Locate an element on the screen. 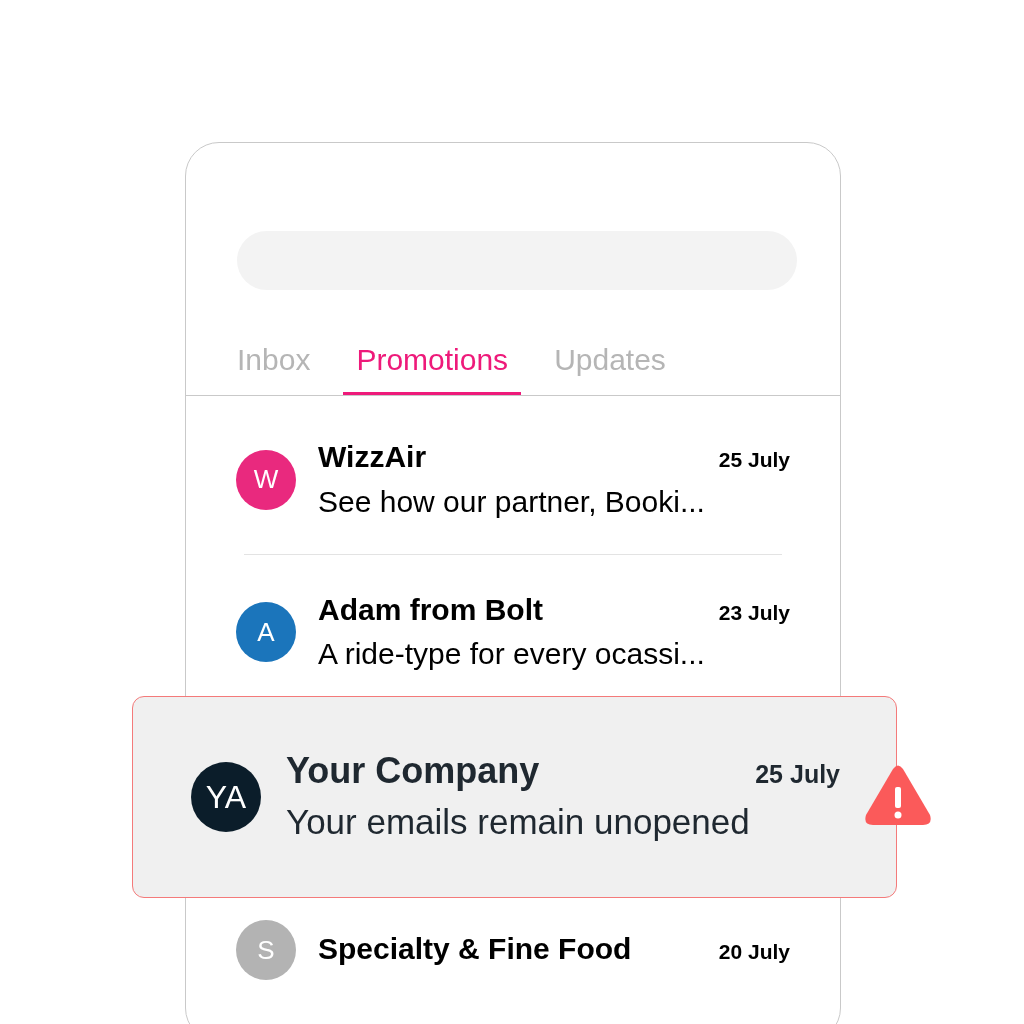 This screenshot has width=1024, height=1024. tab: Updates is located at coordinates (610, 368).